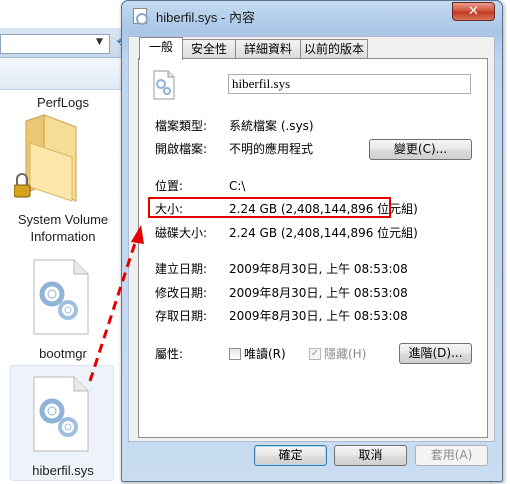 The image size is (510, 484). Describe the element at coordinates (290, 455) in the screenshot. I see `ok-button: 確定` at that location.